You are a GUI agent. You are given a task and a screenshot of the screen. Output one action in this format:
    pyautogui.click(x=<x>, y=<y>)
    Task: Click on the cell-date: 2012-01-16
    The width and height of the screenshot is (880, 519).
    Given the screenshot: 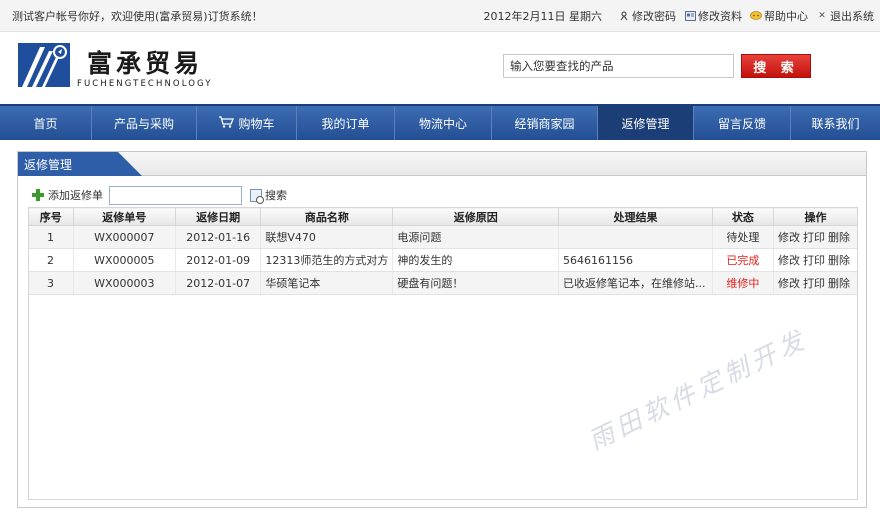 What is the action you would take?
    pyautogui.click(x=218, y=237)
    